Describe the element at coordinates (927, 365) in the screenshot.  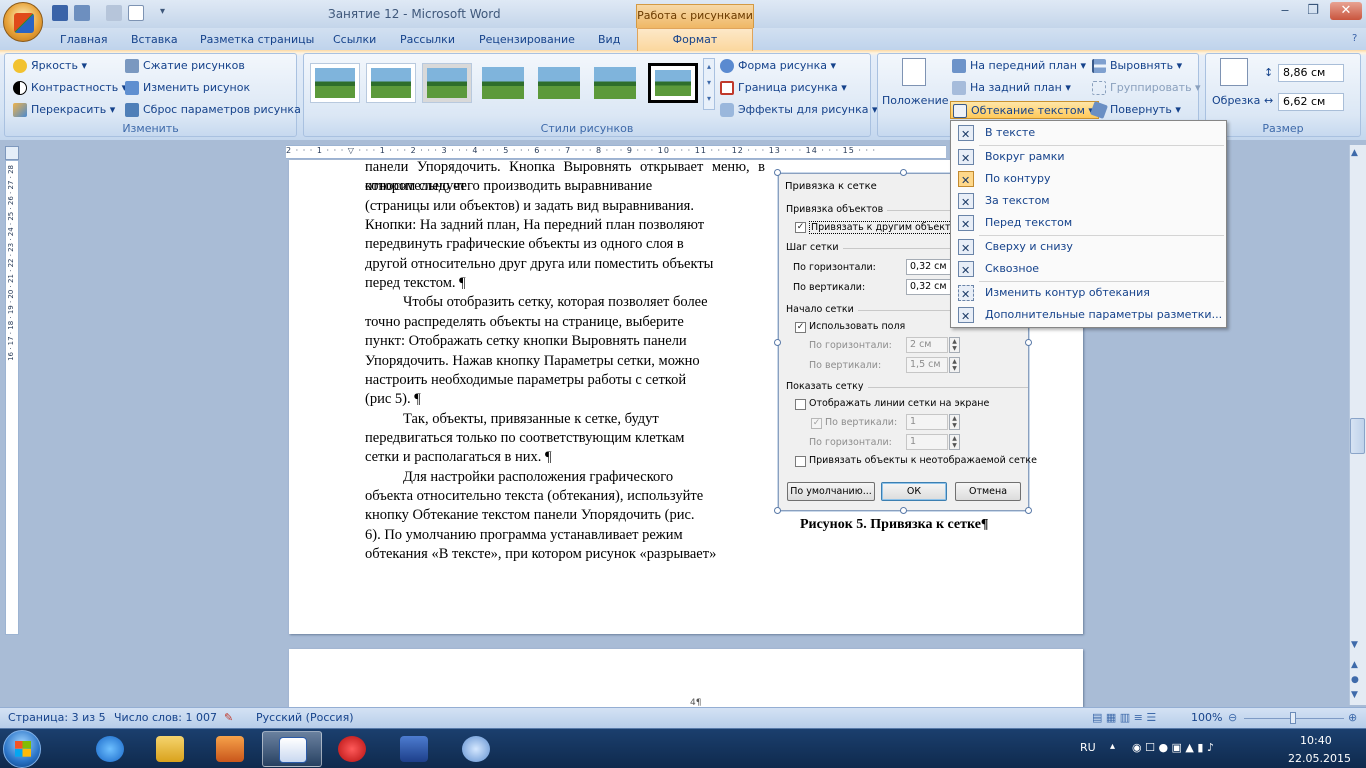
I see `origin-vertical-input: 1,5 см` at that location.